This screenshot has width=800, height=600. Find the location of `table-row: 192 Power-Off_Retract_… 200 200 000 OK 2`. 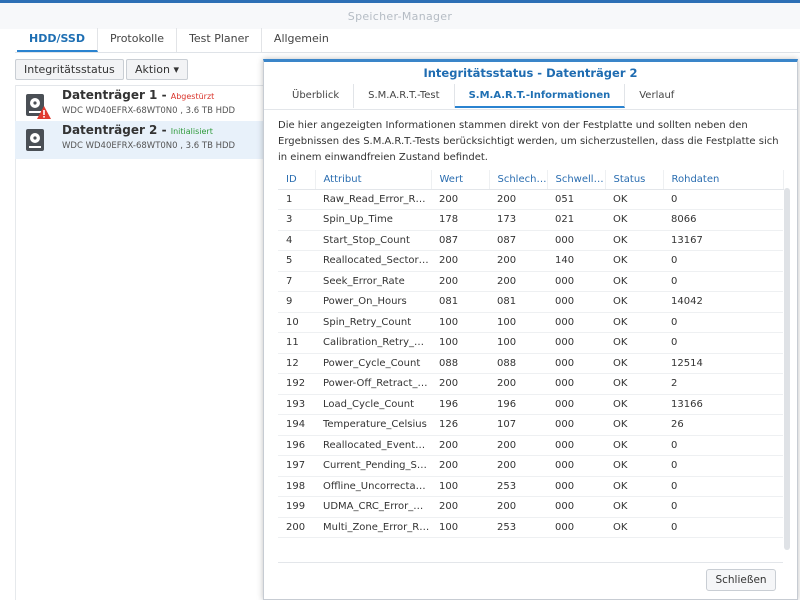

table-row: 192 Power-Off_Retract_… 200 200 000 OK 2 is located at coordinates (530, 384).